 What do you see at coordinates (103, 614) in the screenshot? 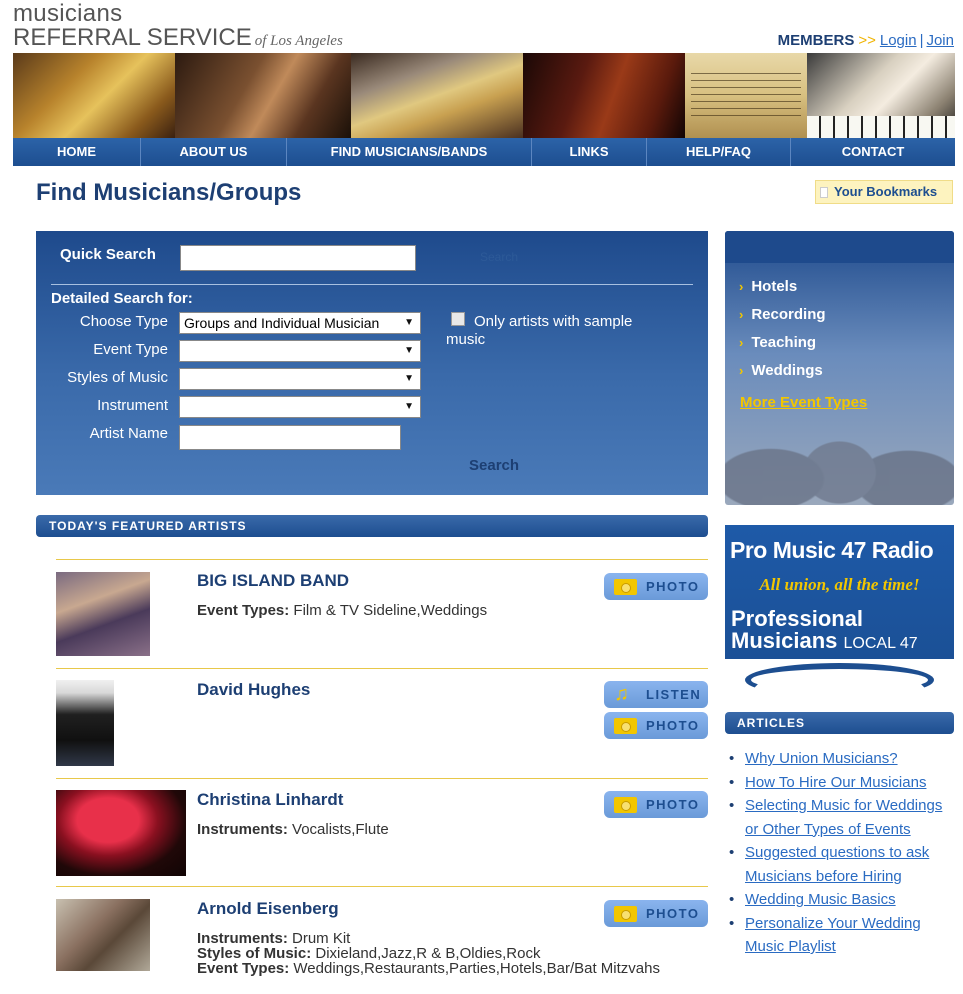
I see `artist-photo-big-island-band` at bounding box center [103, 614].